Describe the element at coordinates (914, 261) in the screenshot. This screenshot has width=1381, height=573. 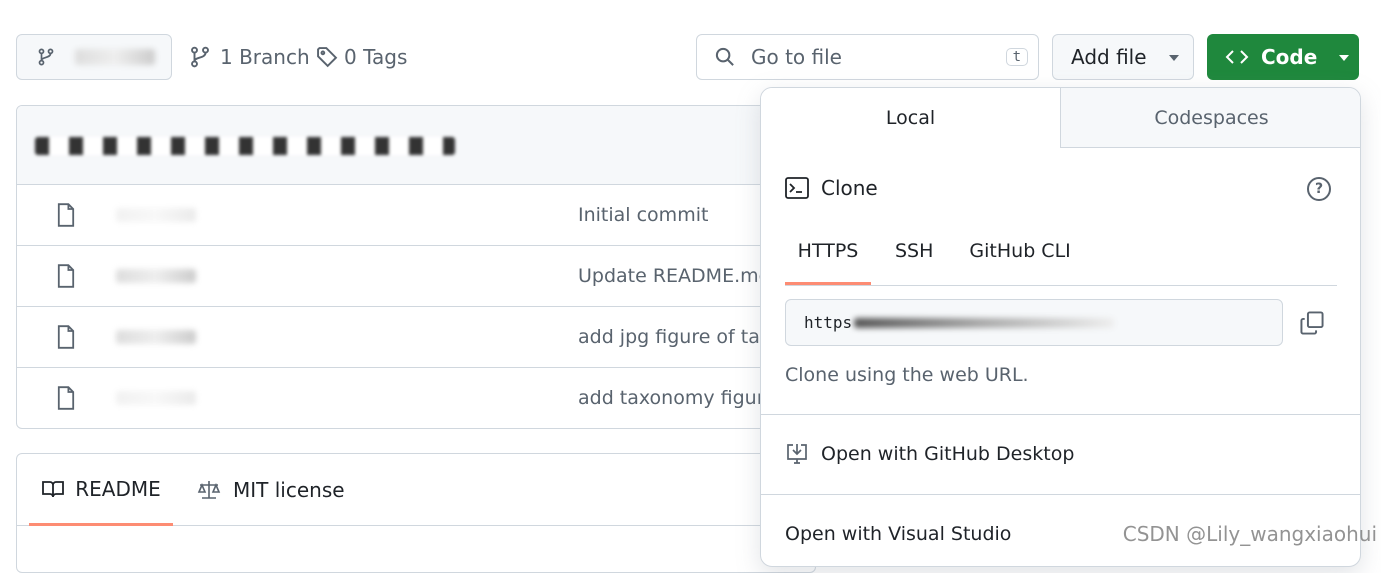
I see `tab-ssh: SSH` at that location.